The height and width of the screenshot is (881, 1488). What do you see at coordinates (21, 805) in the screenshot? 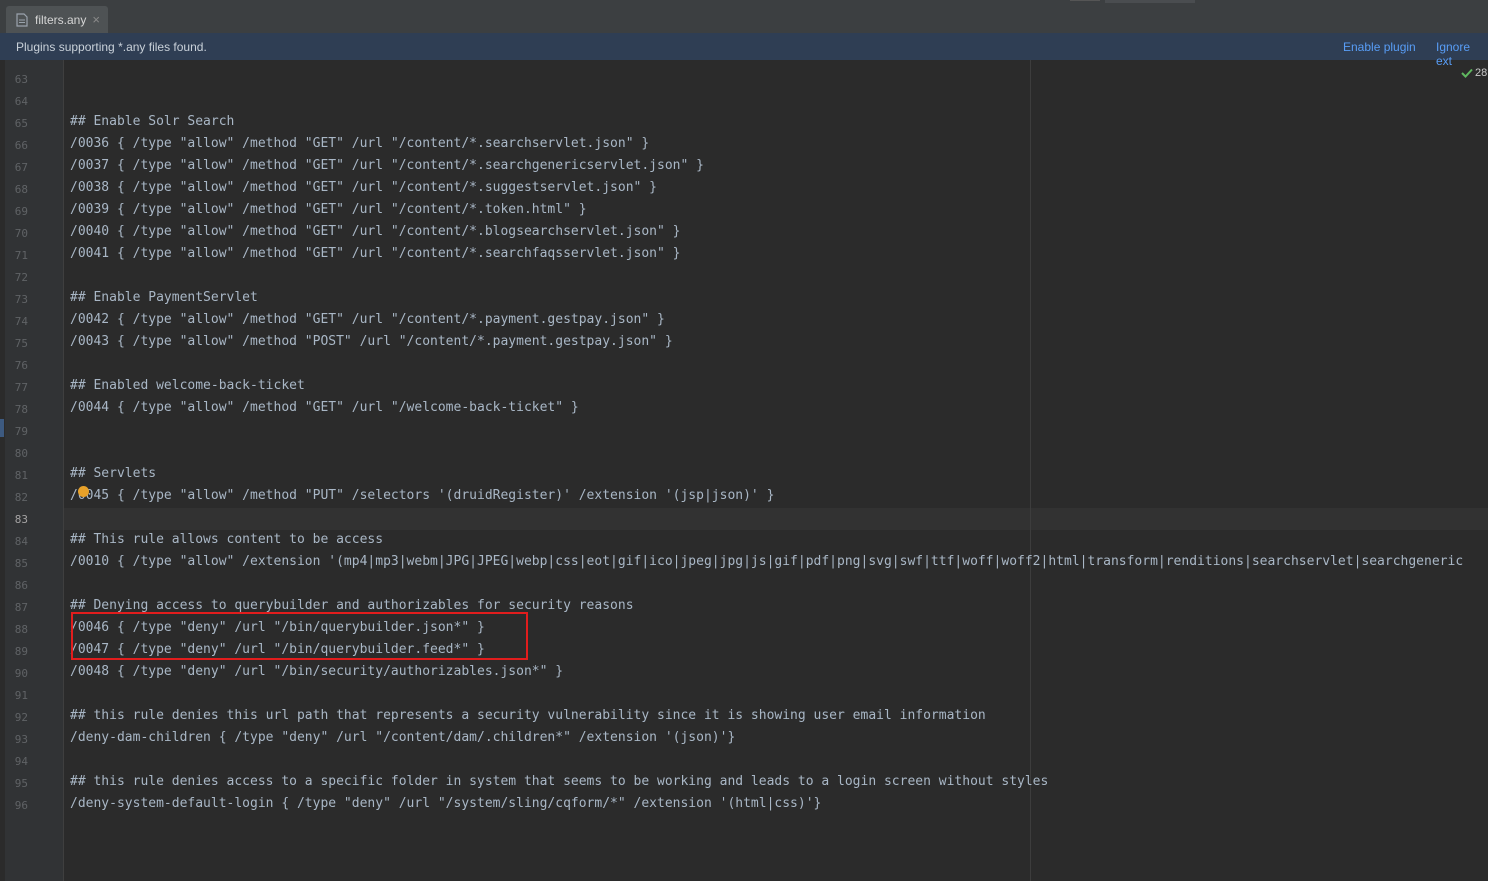
I see `line-number: 96` at bounding box center [21, 805].